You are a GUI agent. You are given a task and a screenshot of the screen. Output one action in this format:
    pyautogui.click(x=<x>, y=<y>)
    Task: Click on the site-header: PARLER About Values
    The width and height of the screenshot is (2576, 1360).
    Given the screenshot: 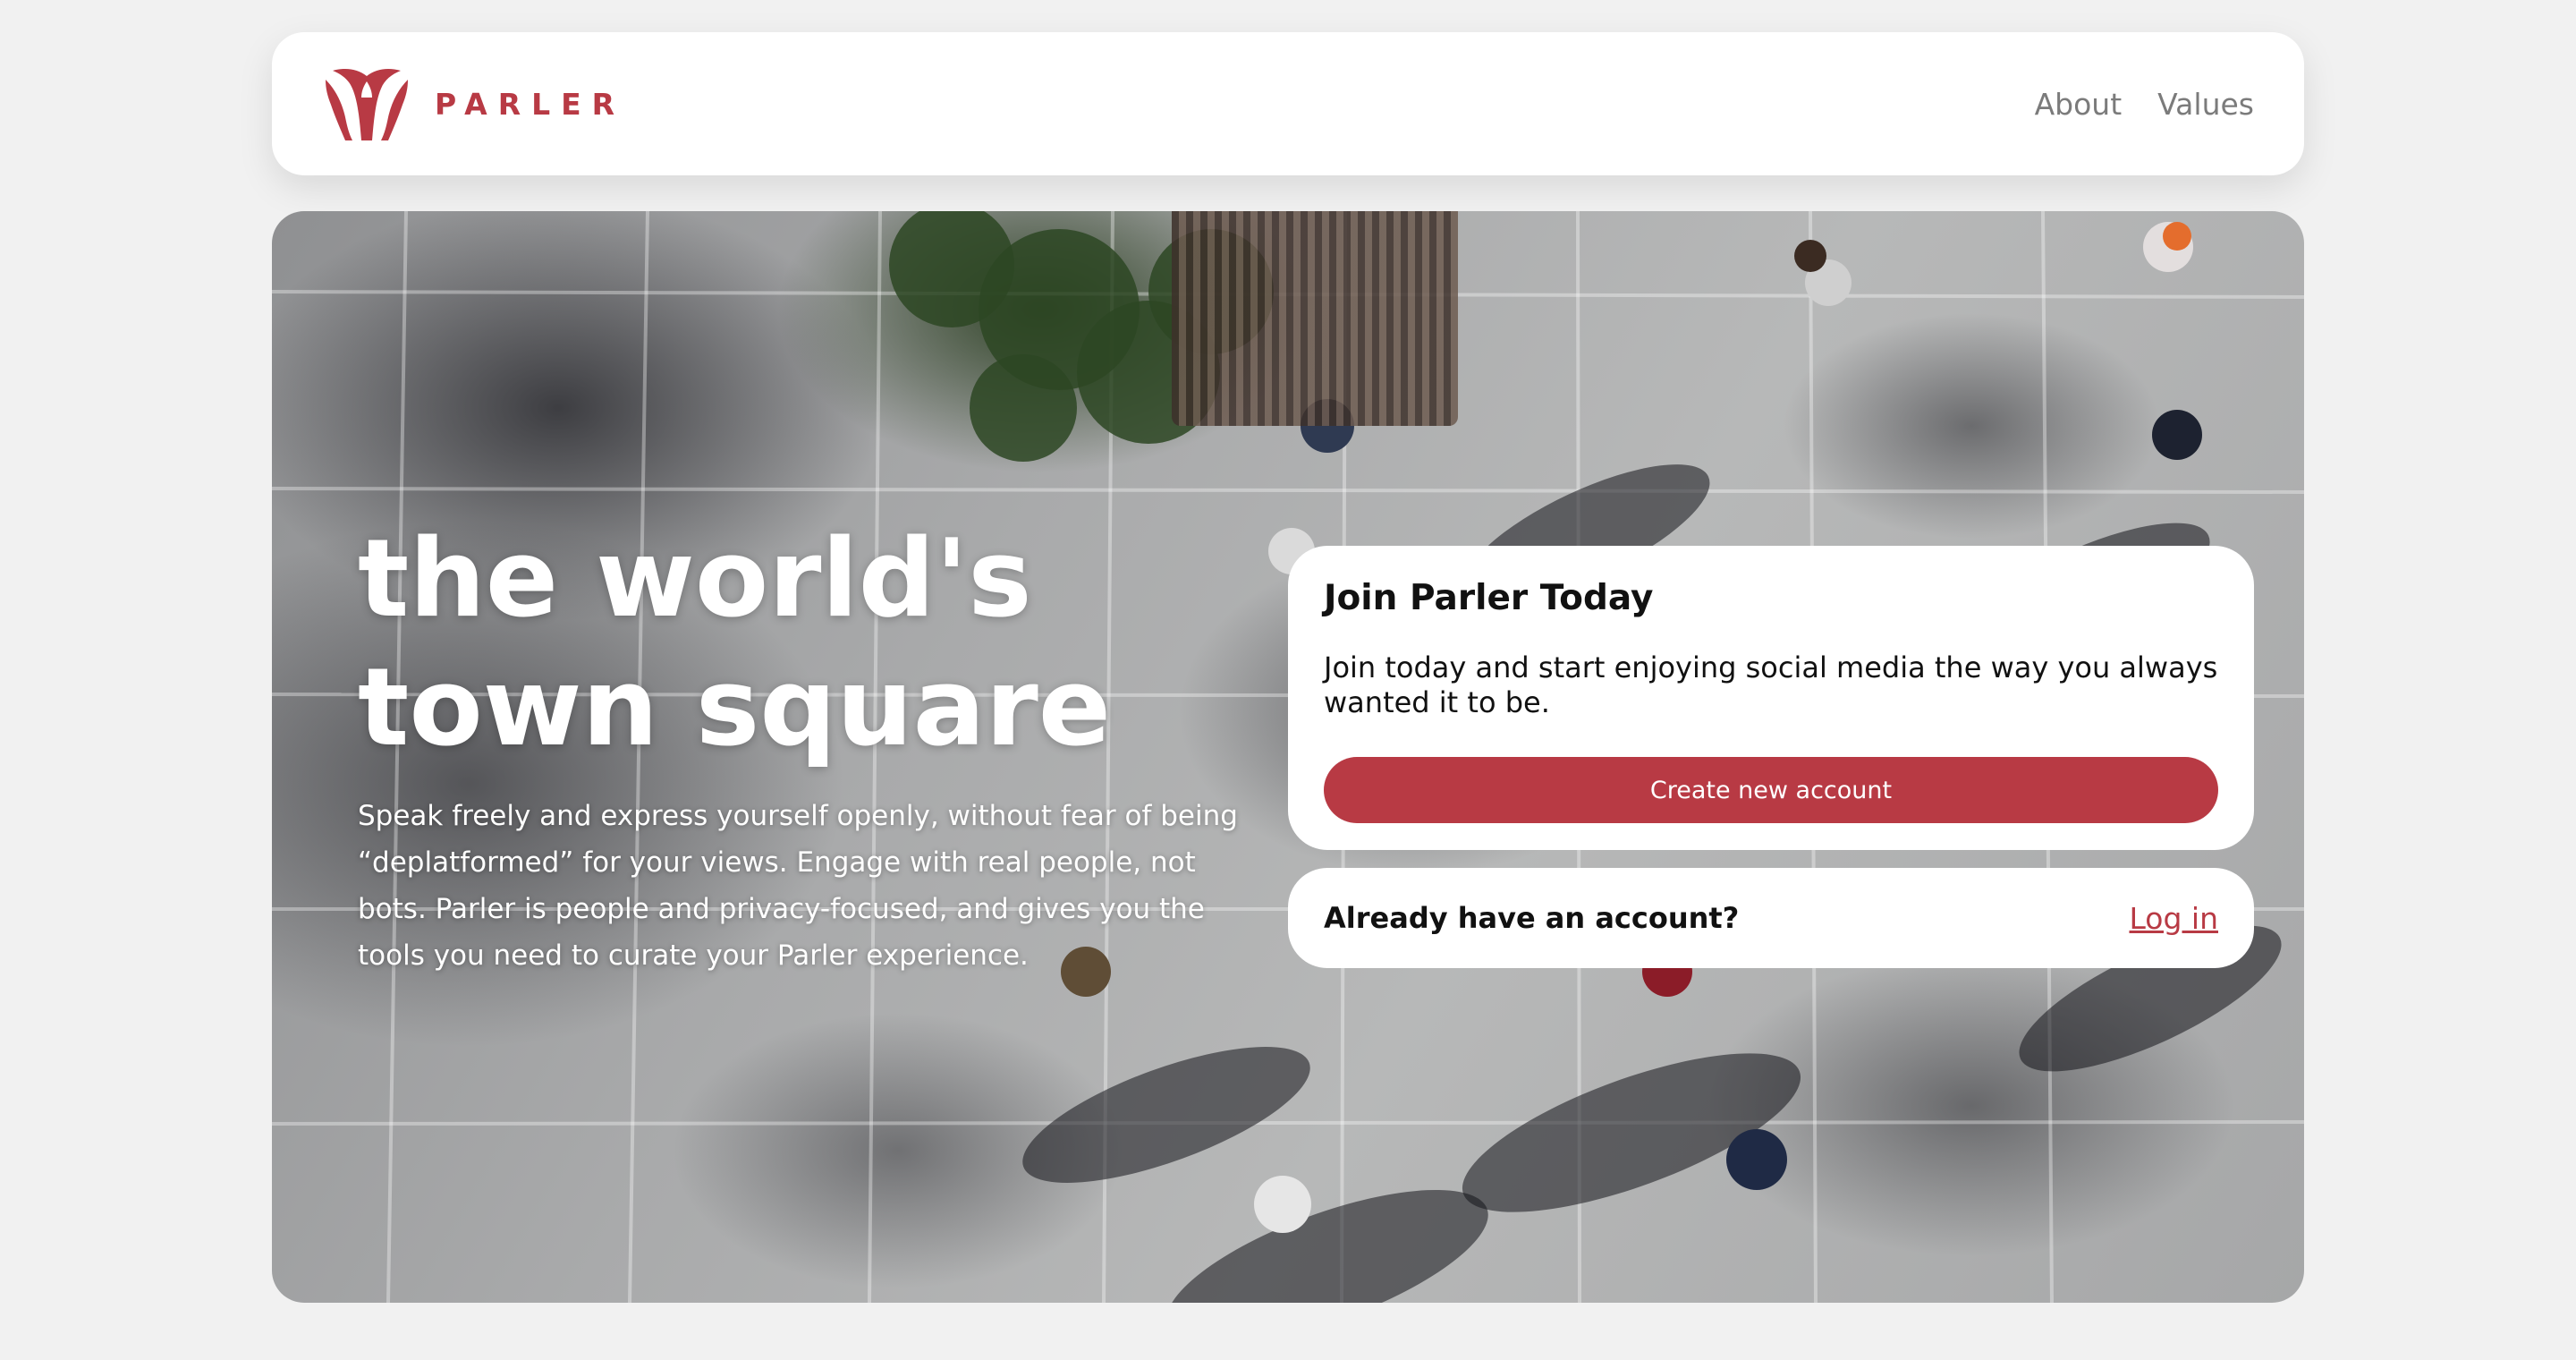 What is the action you would take?
    pyautogui.click(x=1288, y=103)
    